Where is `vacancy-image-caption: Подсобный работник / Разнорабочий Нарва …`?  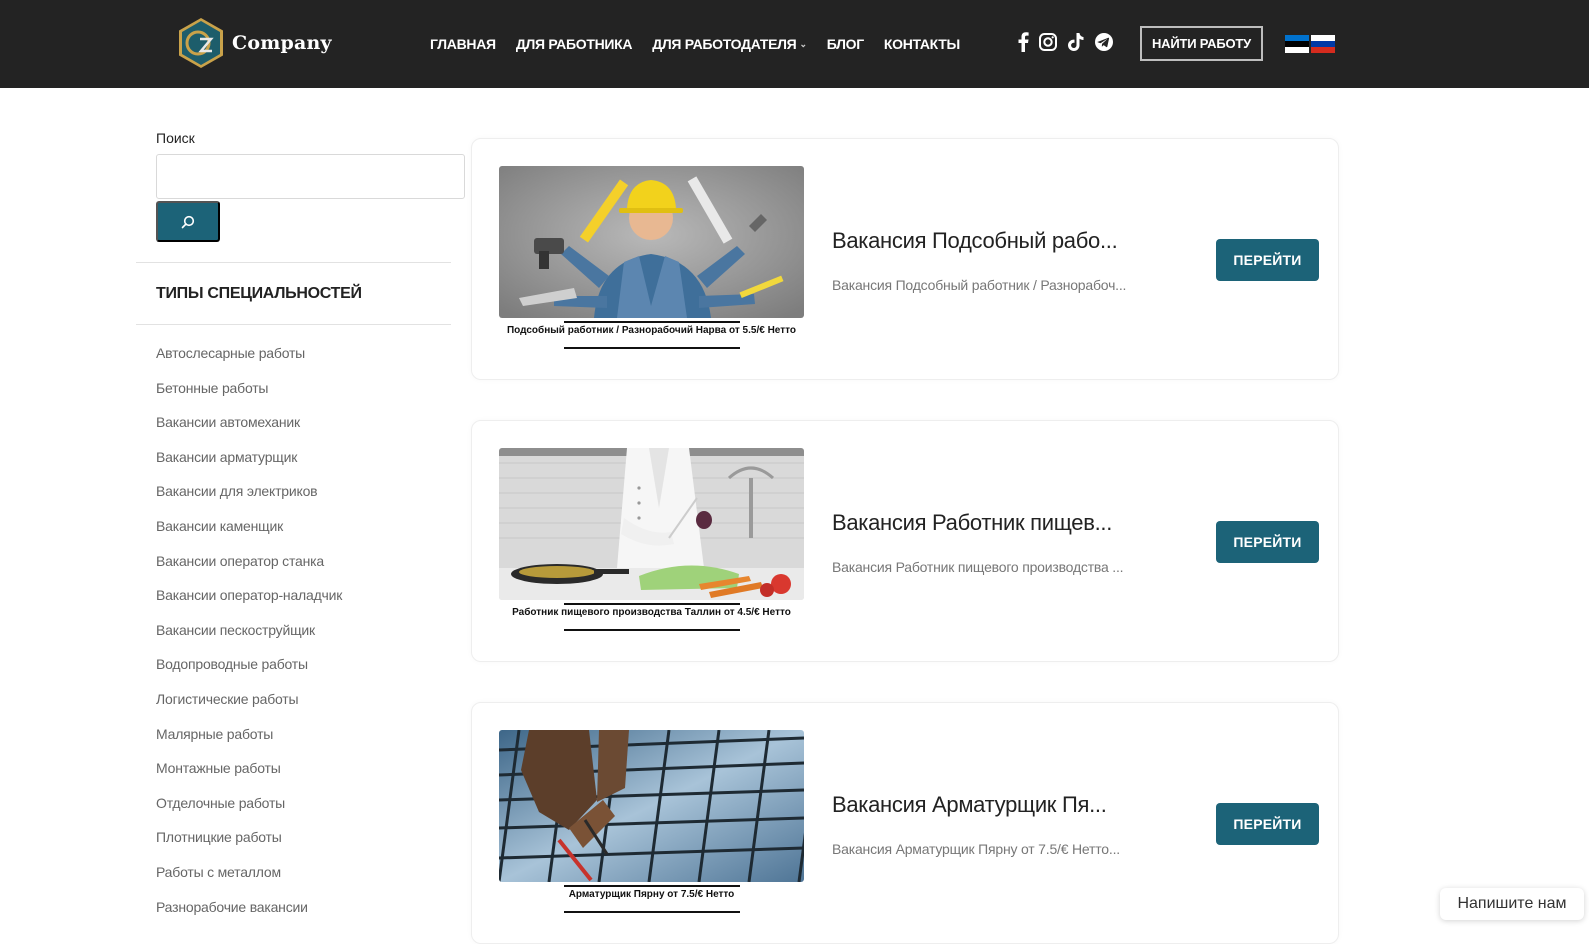 vacancy-image-caption: Подсобный работник / Разнорабочий Нарва … is located at coordinates (651, 330).